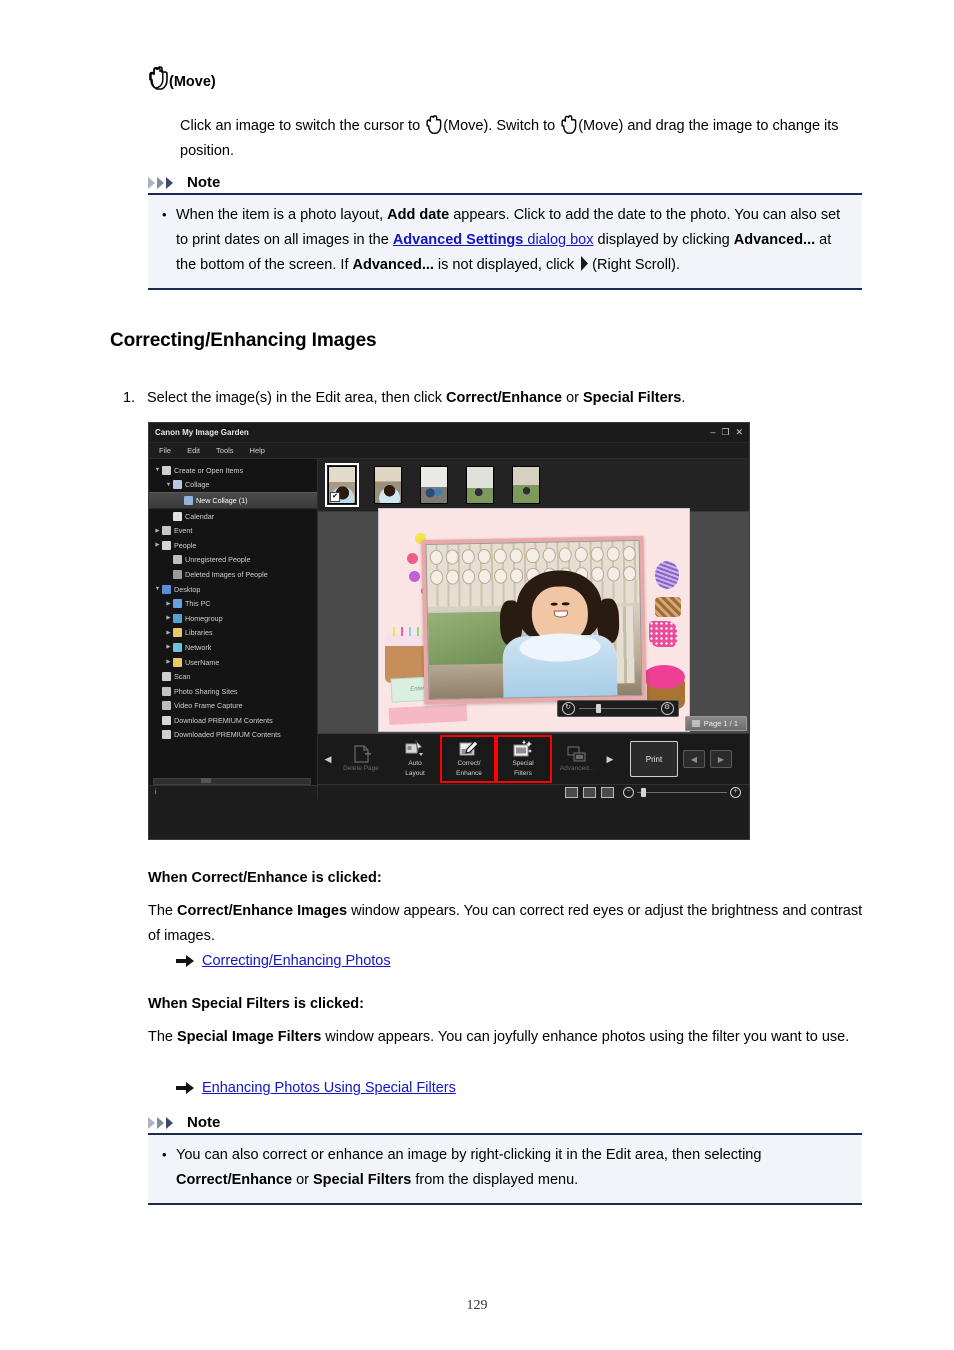 The width and height of the screenshot is (954, 1350). I want to click on zoom-slider-knob, so click(598, 708).